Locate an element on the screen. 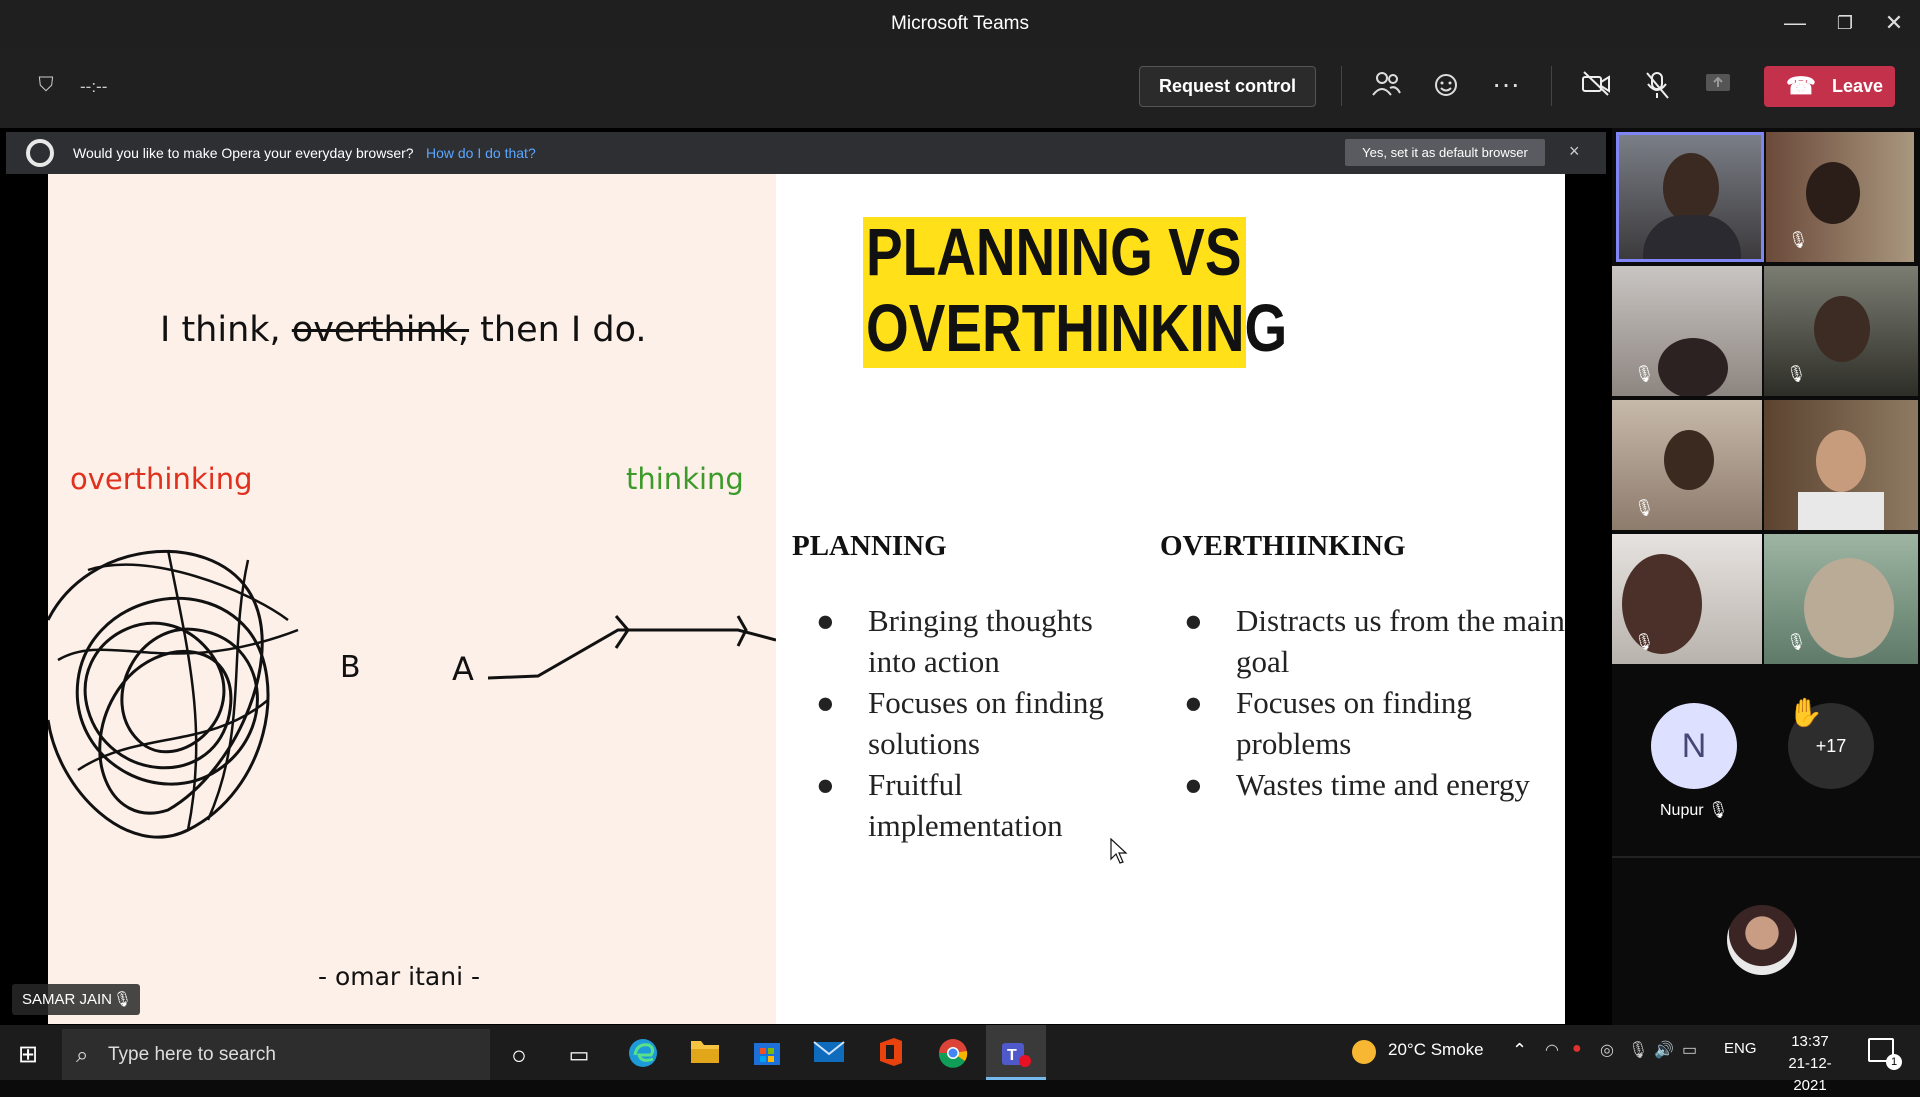  taskbar-search-input: ⌕ Type here to search is located at coordinates (276, 1054).